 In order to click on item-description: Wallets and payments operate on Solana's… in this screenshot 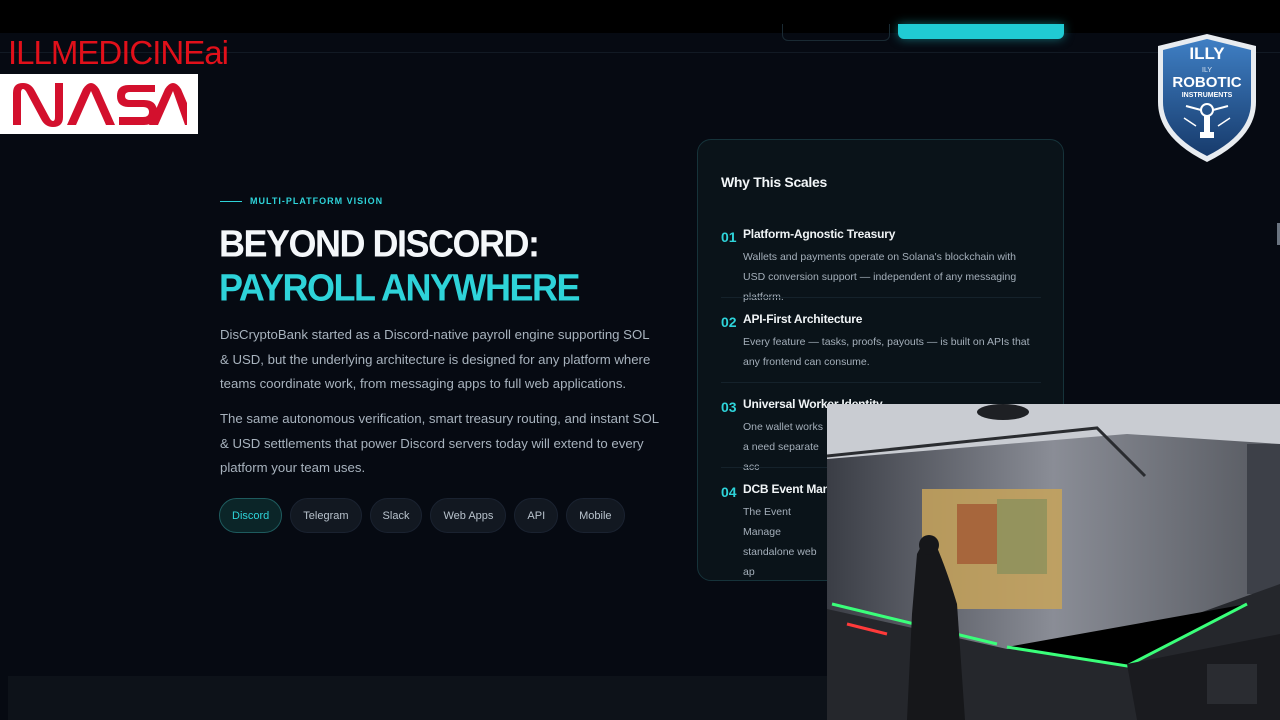, I will do `click(880, 277)`.